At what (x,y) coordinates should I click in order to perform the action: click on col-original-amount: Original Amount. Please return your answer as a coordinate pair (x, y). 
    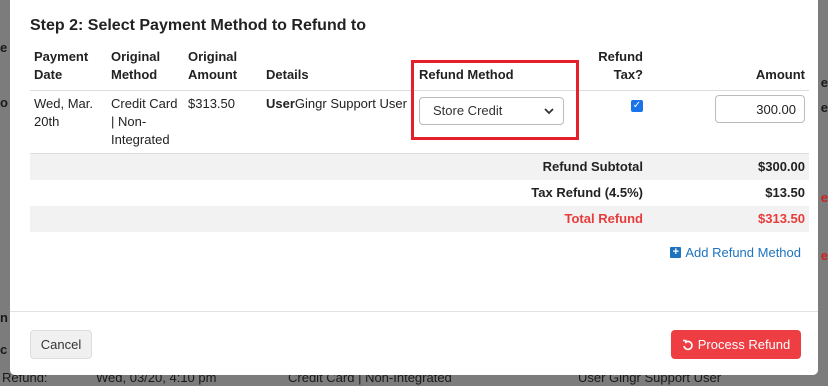
    Looking at the image, I should click on (223, 67).